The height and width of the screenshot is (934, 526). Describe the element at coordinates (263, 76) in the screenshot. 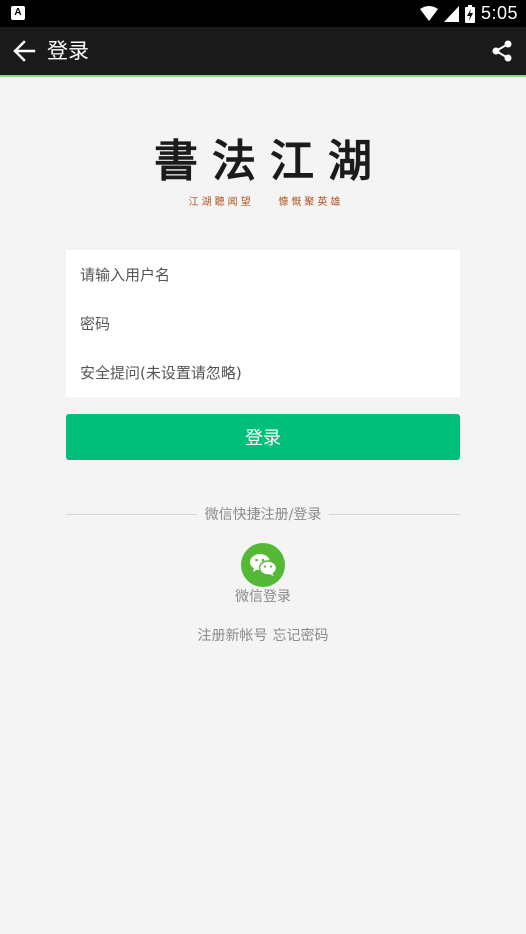

I see `title-accent-line` at that location.